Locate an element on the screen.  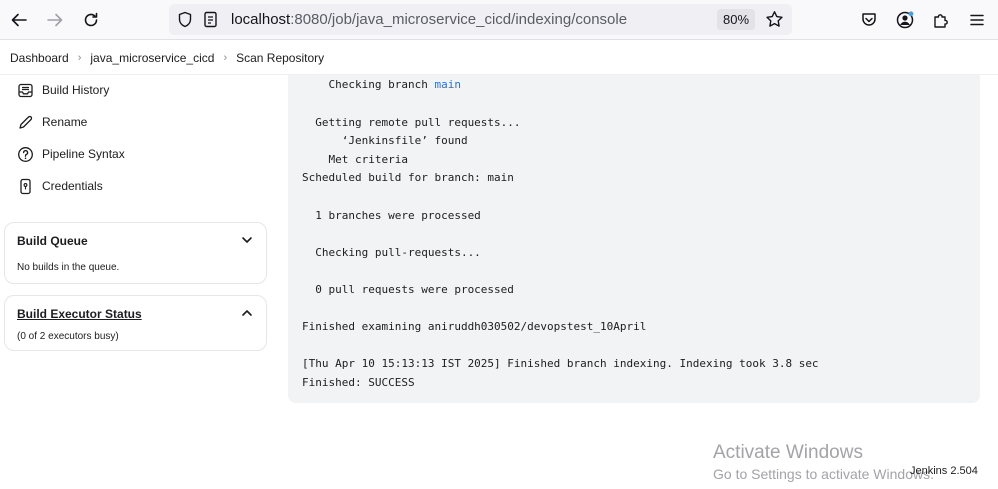
pocket-icon is located at coordinates (869, 19).